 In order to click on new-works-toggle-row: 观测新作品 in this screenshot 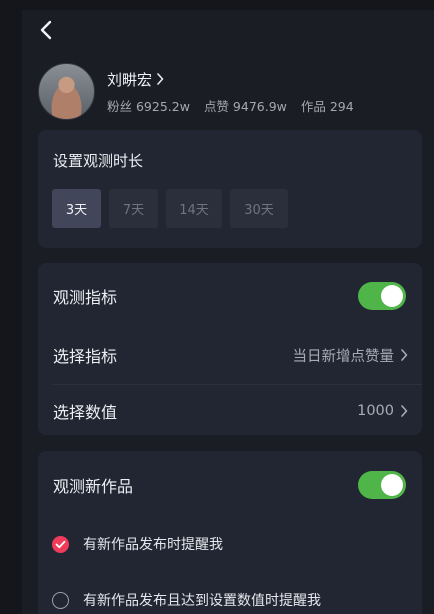, I will do `click(237, 485)`.